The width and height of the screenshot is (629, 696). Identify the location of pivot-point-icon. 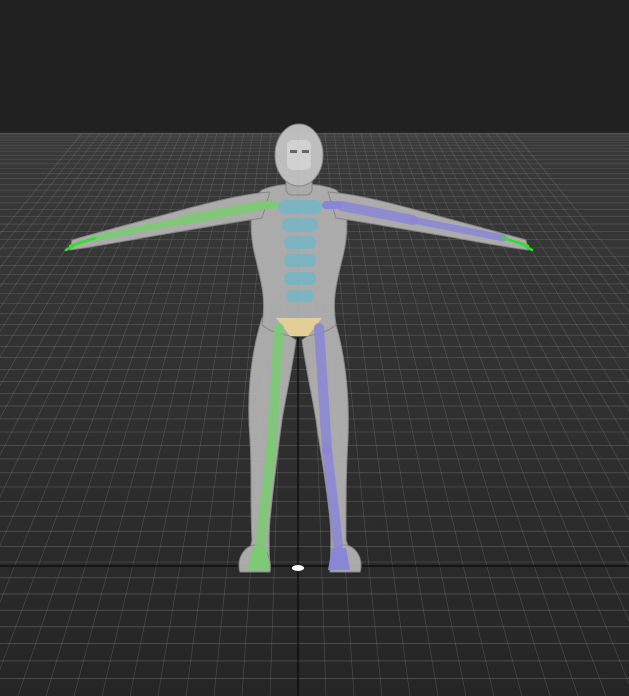
(298, 568).